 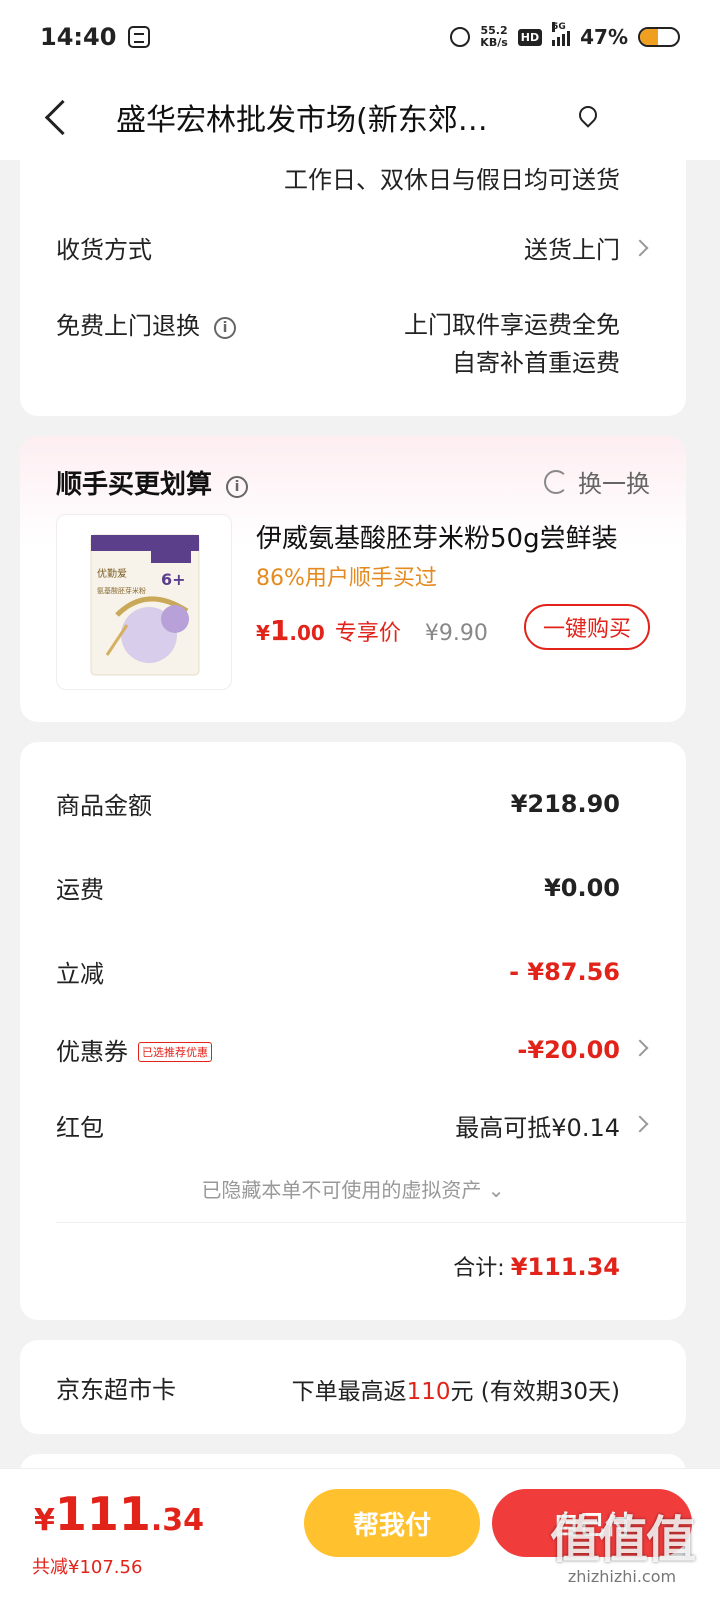 I want to click on shipping-label: 运费, so click(x=80, y=890).